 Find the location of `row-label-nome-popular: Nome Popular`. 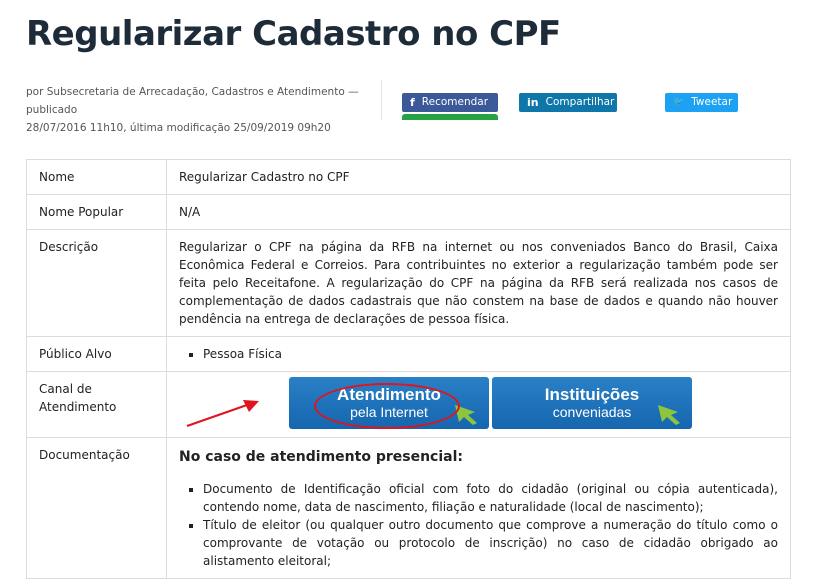

row-label-nome-popular: Nome Popular is located at coordinates (96, 212).